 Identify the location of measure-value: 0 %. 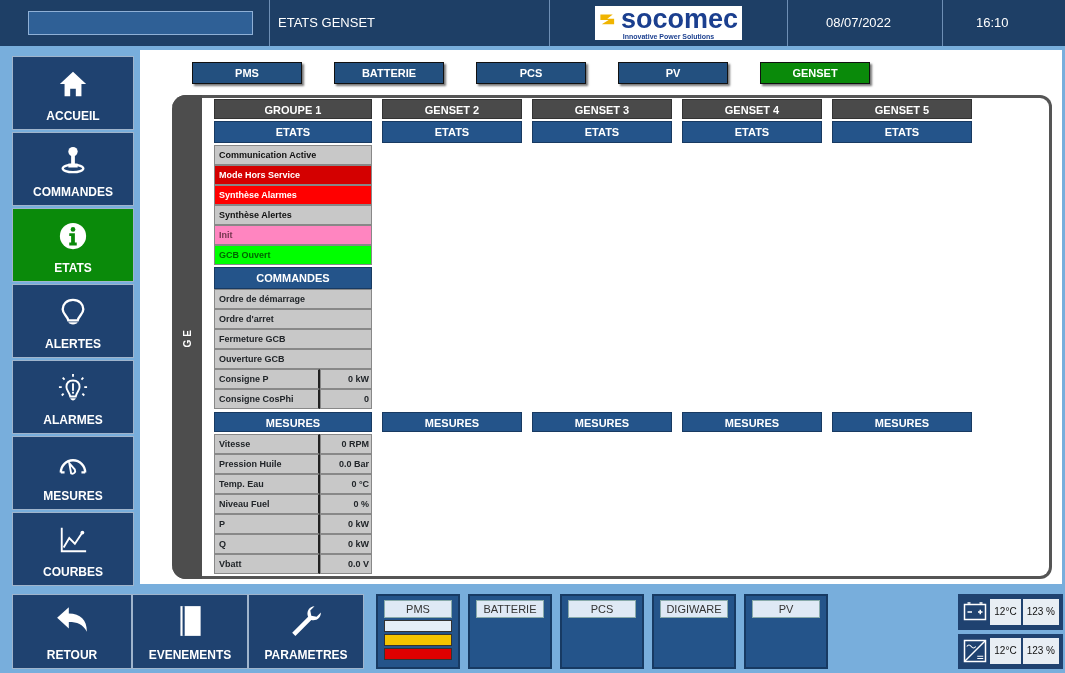
(346, 504).